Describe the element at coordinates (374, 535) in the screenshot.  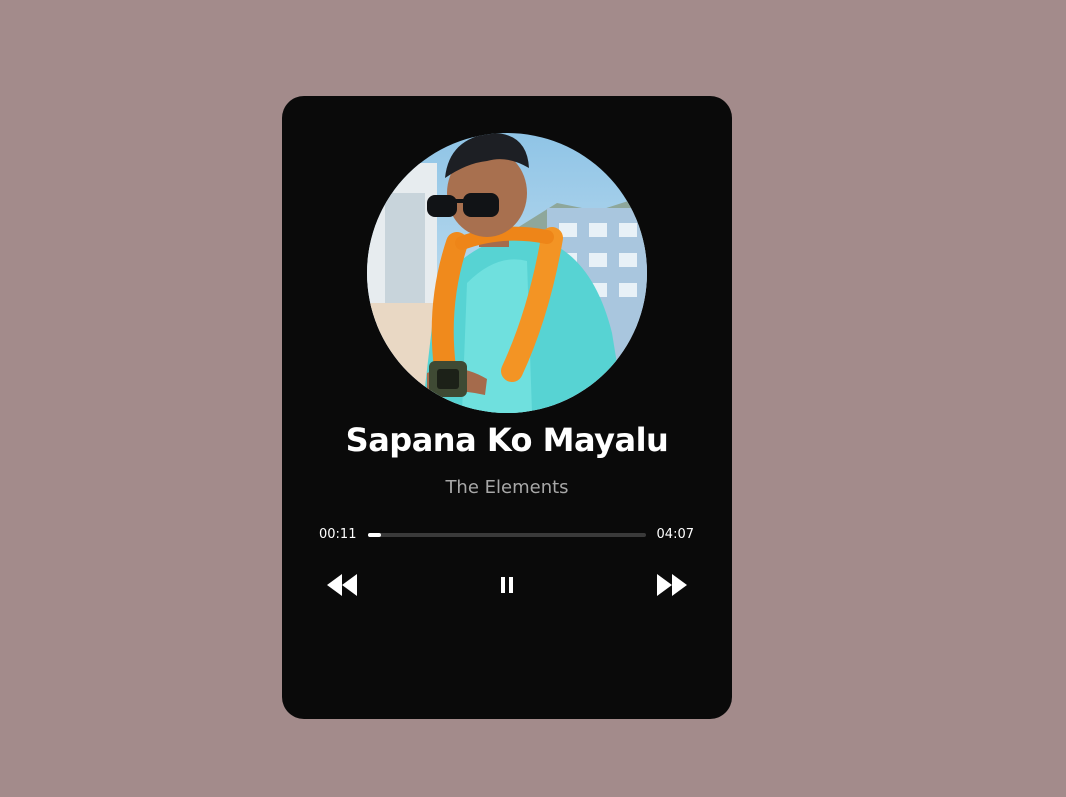
I see `progress-bar-fill` at that location.